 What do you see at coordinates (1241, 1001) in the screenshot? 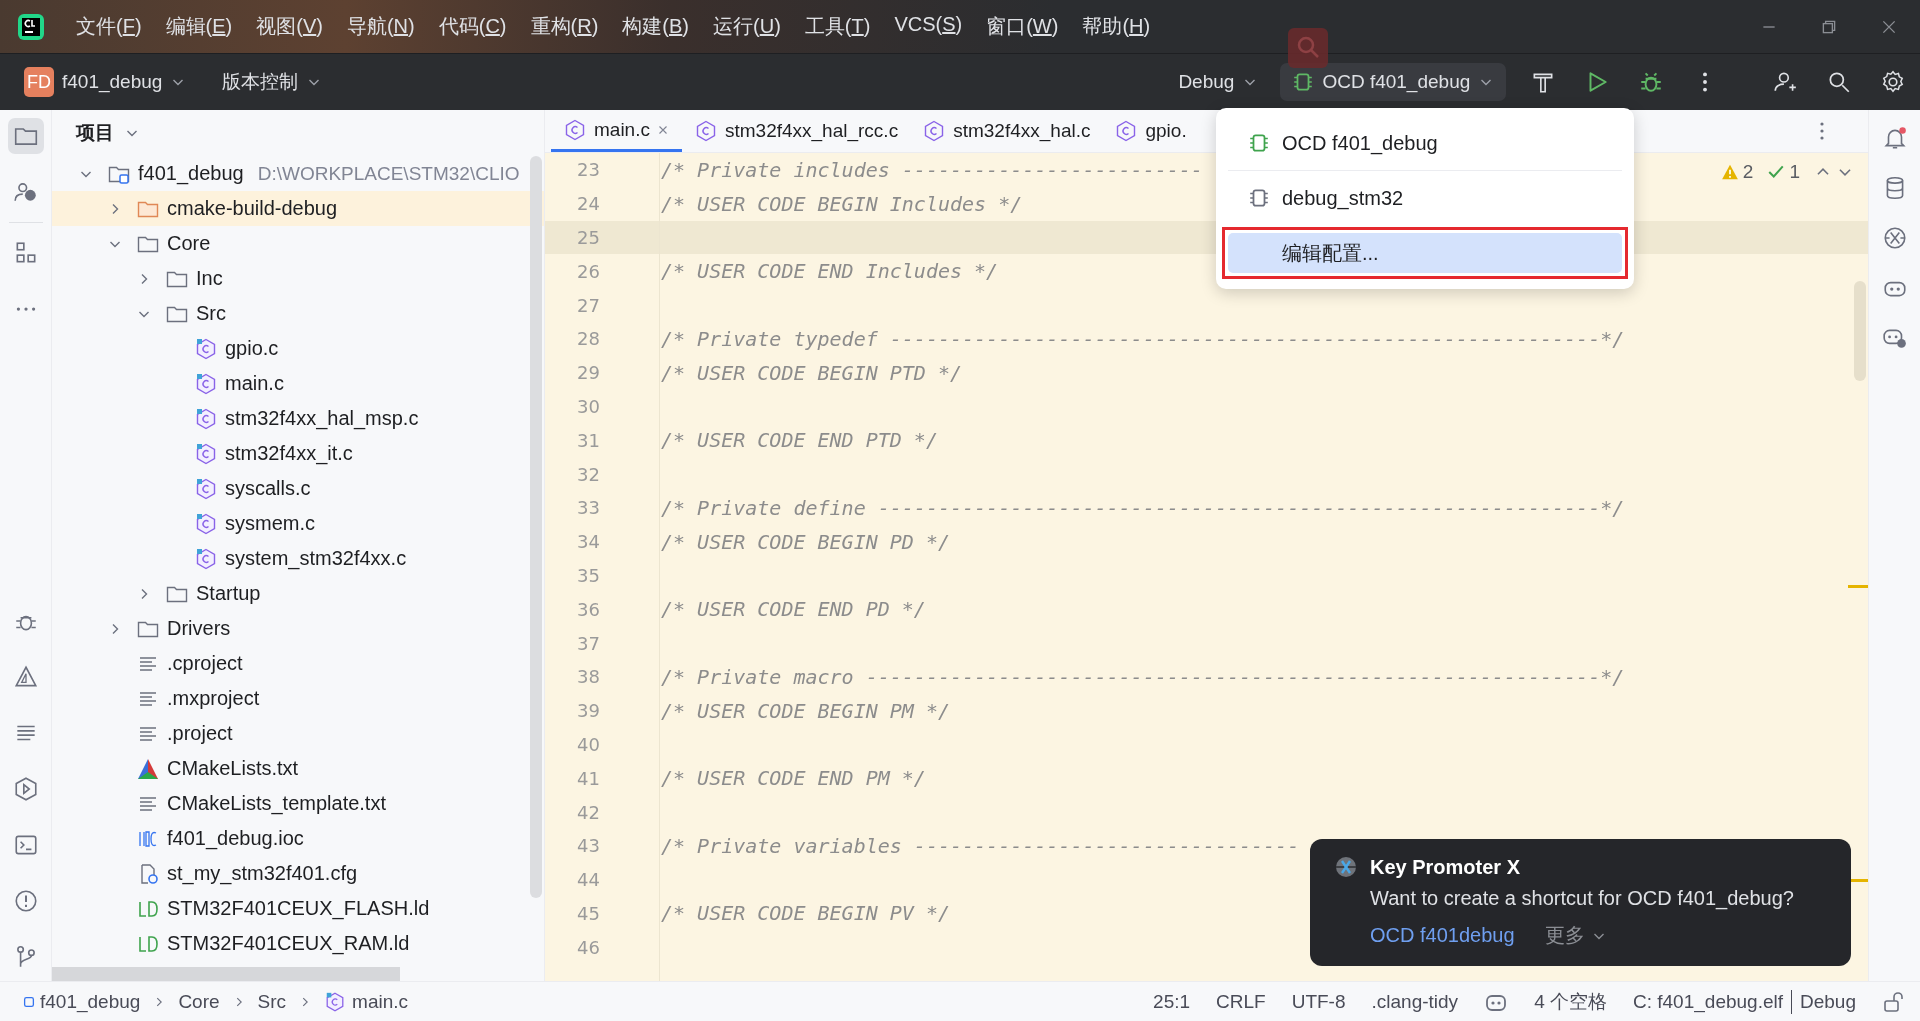
I see `line-ending: CRLF` at bounding box center [1241, 1001].